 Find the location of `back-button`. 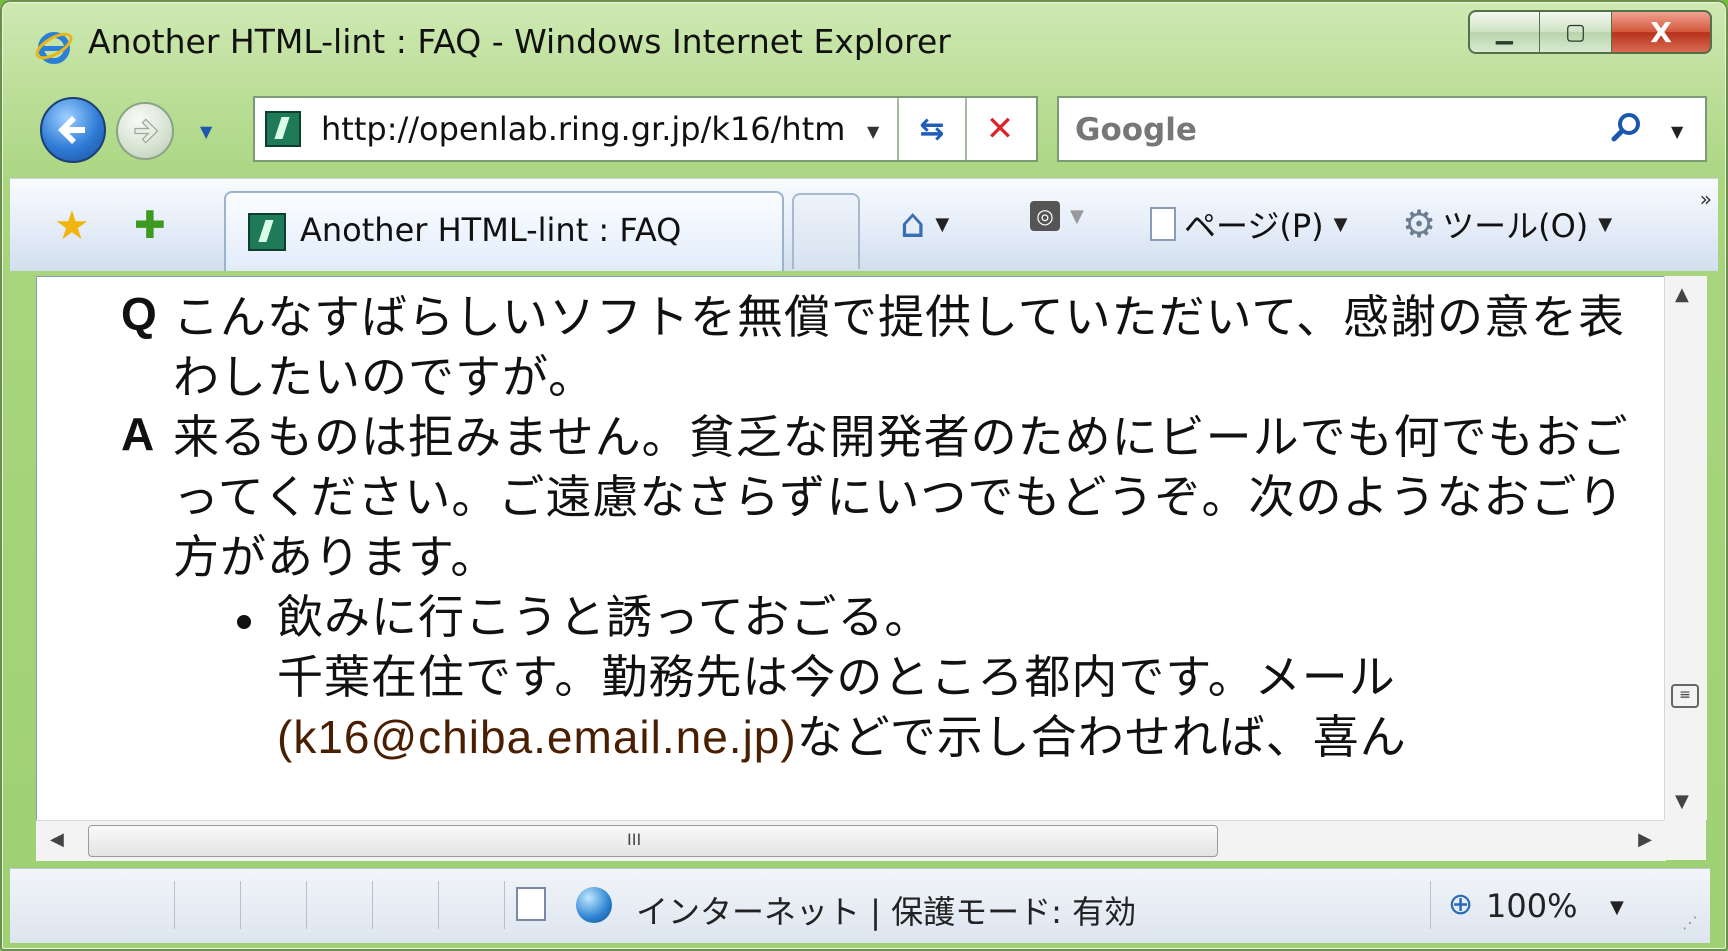

back-button is located at coordinates (73, 130).